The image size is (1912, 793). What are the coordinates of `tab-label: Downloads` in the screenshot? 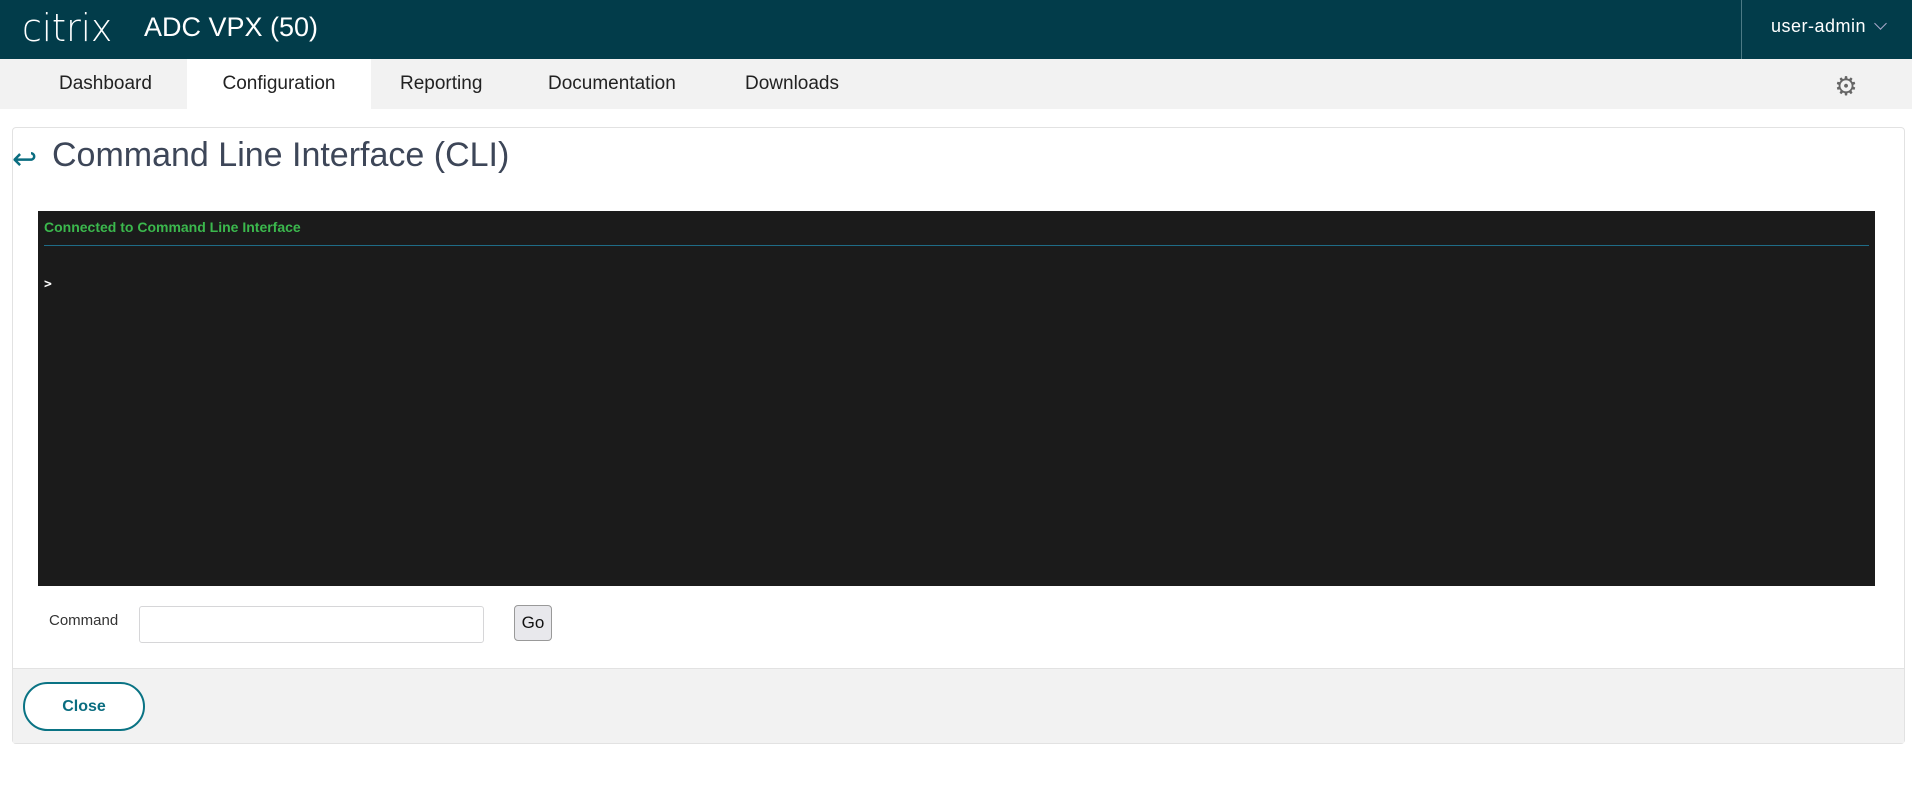 It's located at (792, 83).